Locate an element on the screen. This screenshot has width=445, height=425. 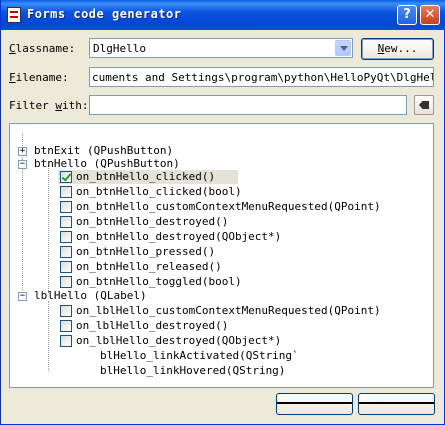
tree-item-lblhello: − lblHello (QLabel) is located at coordinates (221, 296).